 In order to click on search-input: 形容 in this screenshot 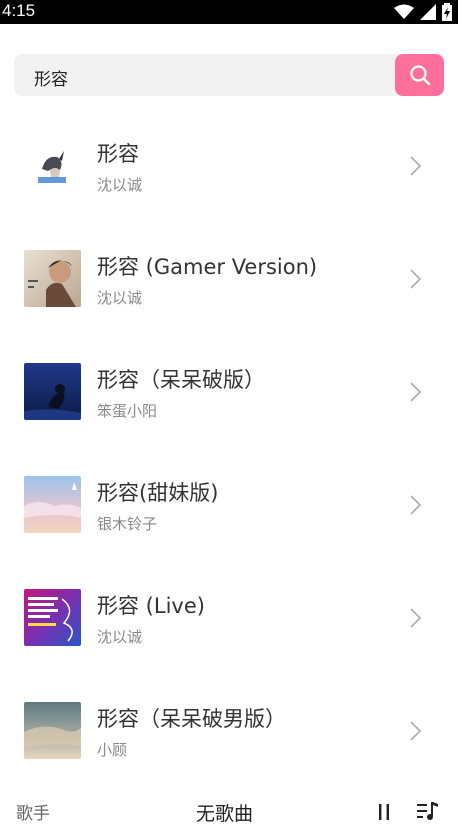, I will do `click(210, 75)`.